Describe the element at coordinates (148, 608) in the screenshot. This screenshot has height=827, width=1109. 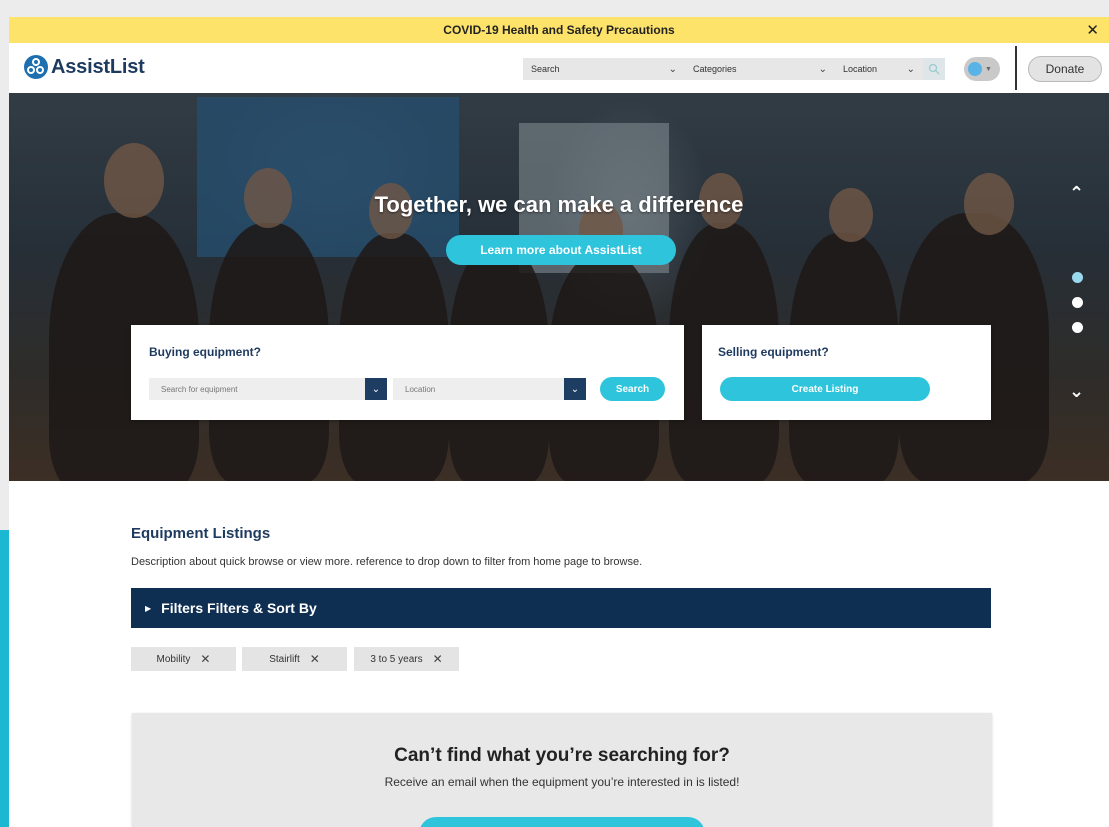
I see `triangle-right-icon: ▶` at that location.